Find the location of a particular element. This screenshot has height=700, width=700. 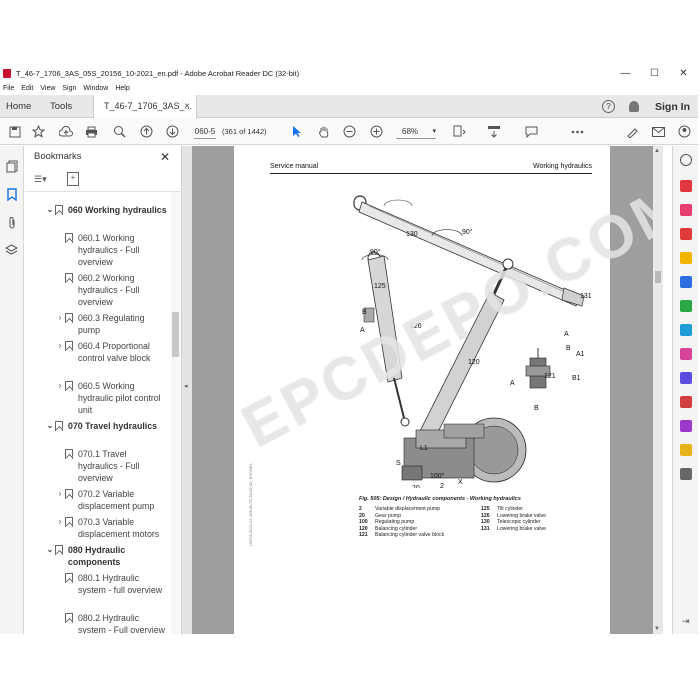

scroll-up-icon: ▲ is located at coordinates (657, 151).